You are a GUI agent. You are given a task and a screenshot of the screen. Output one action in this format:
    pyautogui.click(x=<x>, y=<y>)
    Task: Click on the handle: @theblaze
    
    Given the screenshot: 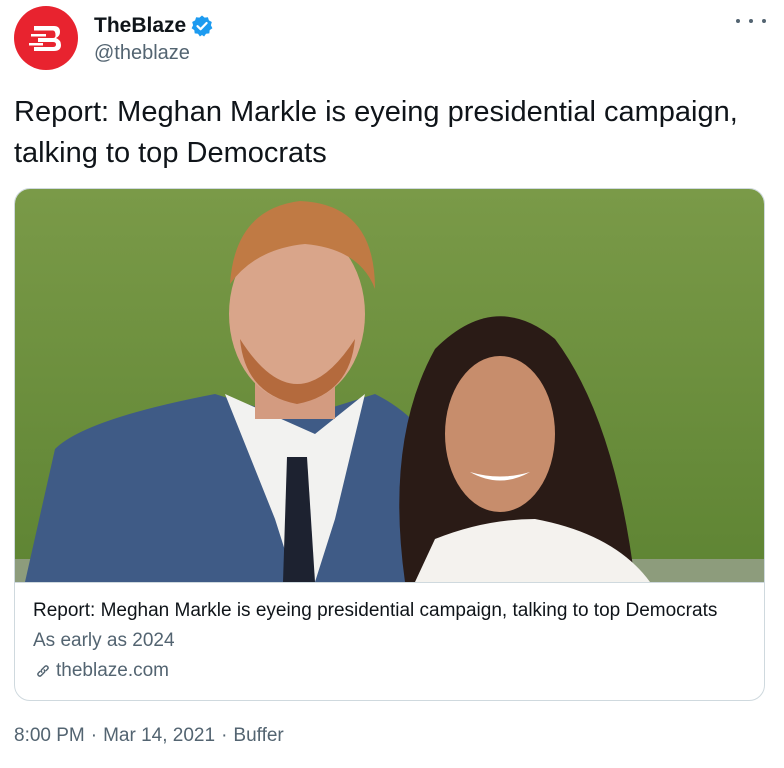 What is the action you would take?
    pyautogui.click(x=154, y=53)
    